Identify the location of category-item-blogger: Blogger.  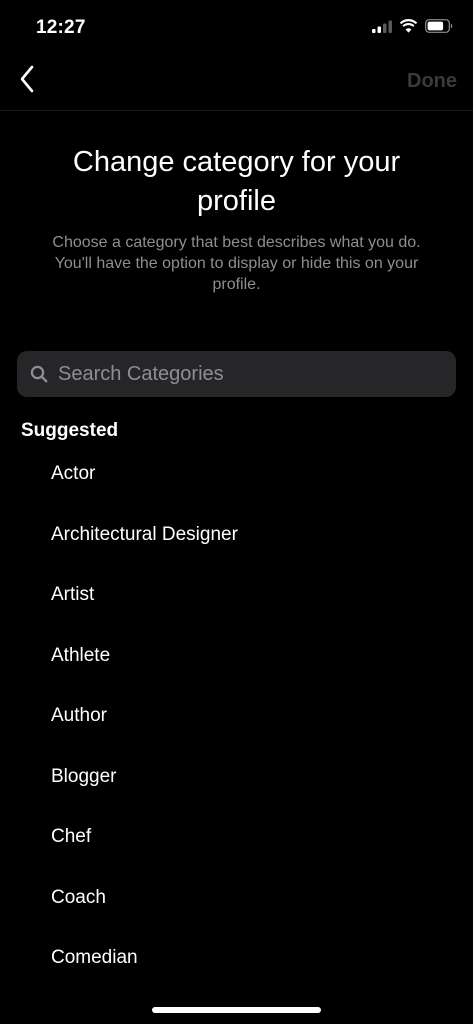
(236, 777).